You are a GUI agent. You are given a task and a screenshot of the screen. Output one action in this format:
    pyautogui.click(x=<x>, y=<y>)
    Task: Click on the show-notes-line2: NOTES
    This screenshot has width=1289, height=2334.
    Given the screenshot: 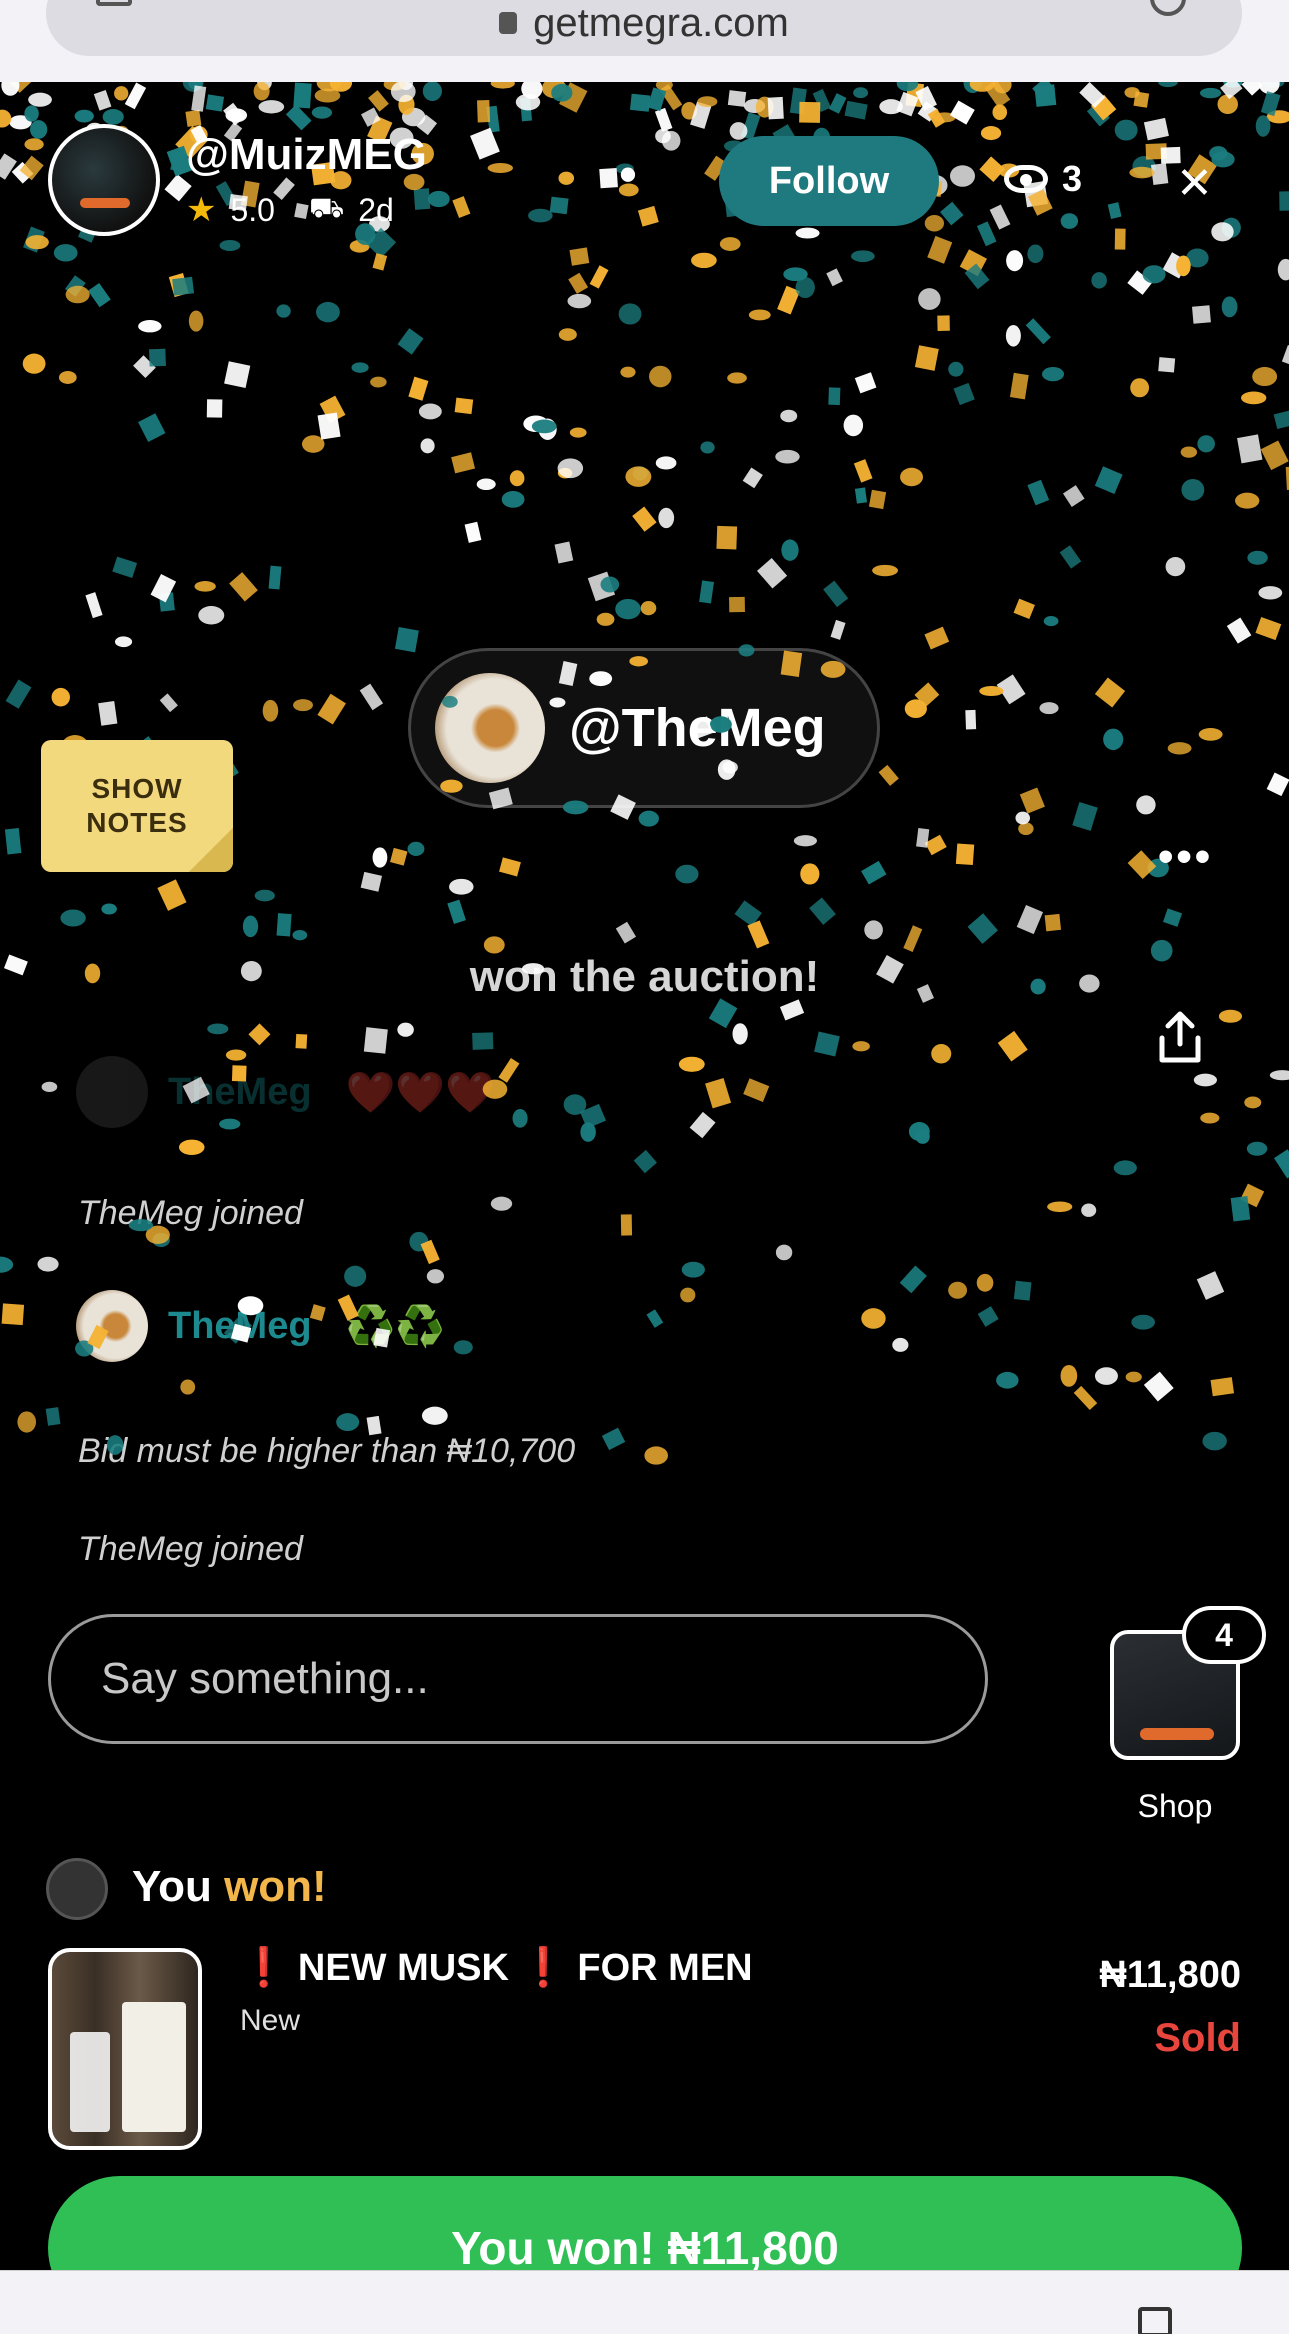 What is the action you would take?
    pyautogui.click(x=137, y=822)
    